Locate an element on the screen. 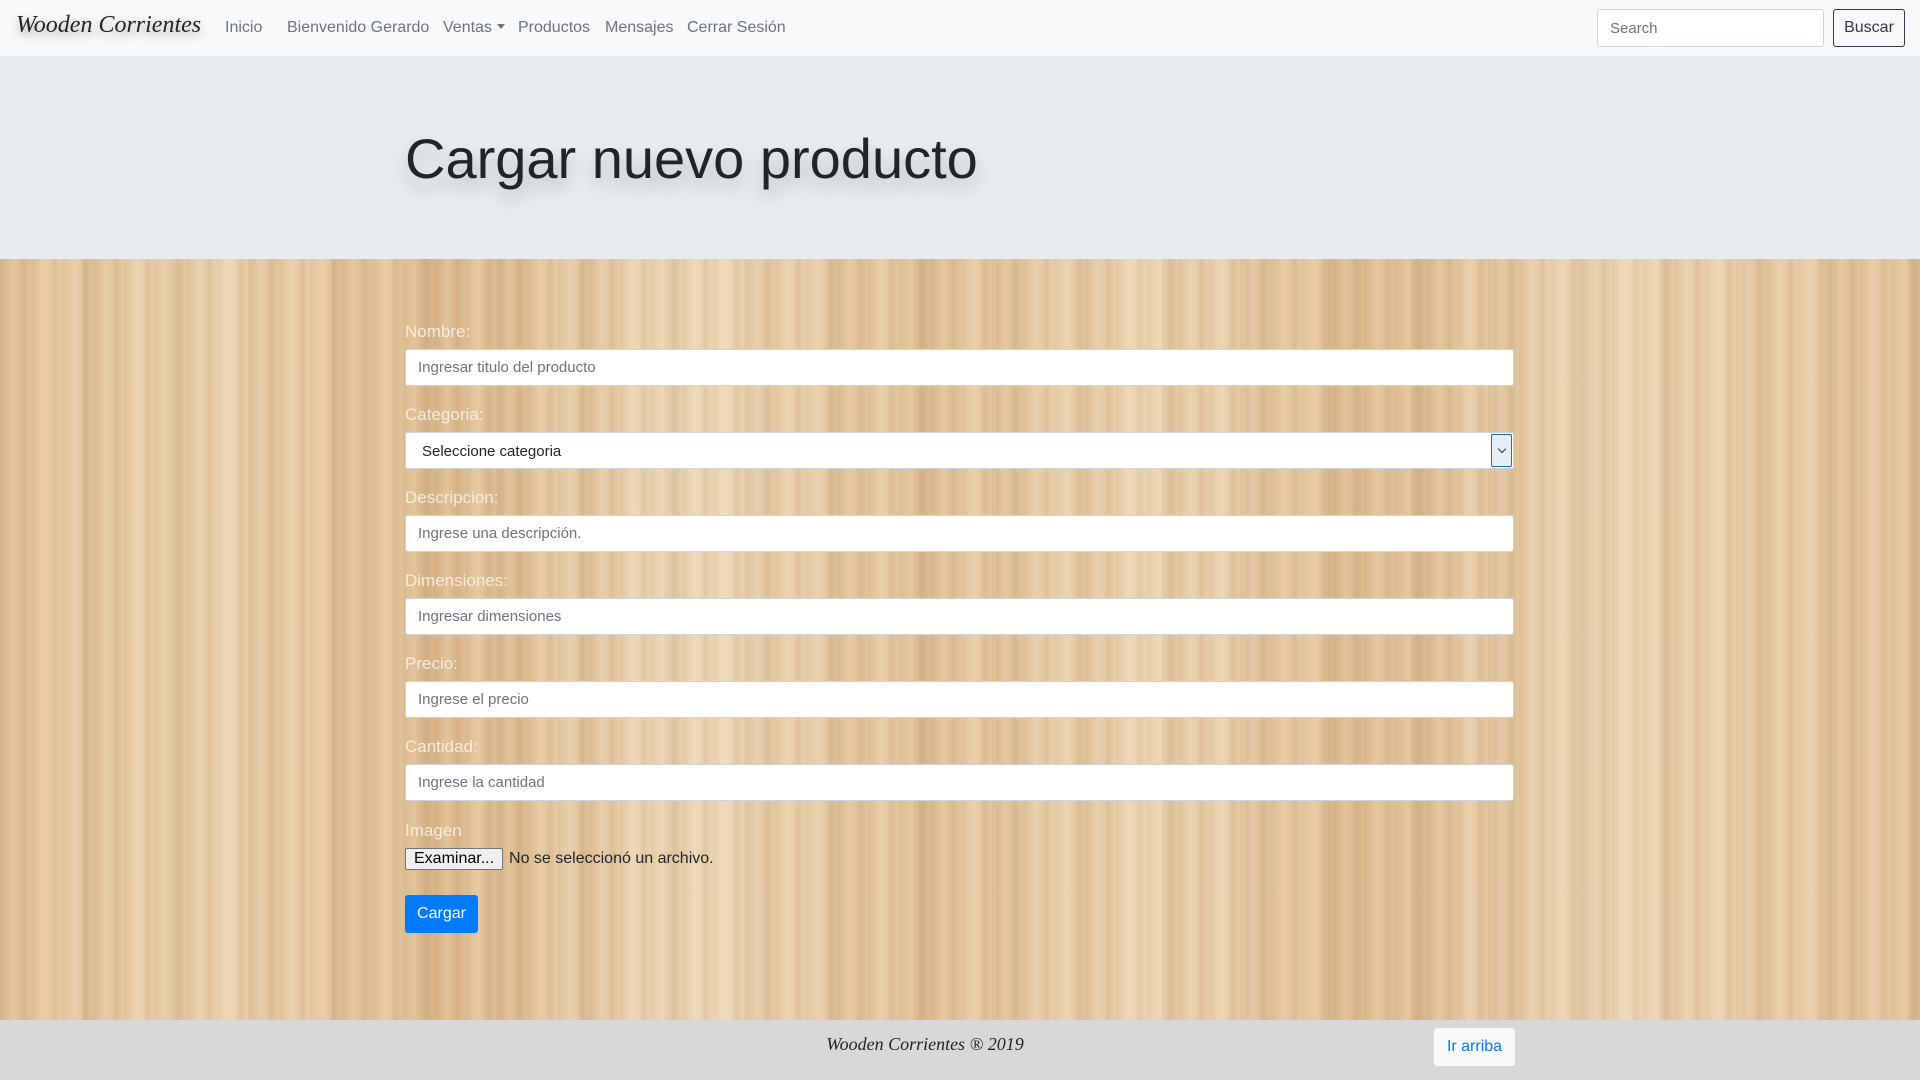  cantidad-input is located at coordinates (959, 782).